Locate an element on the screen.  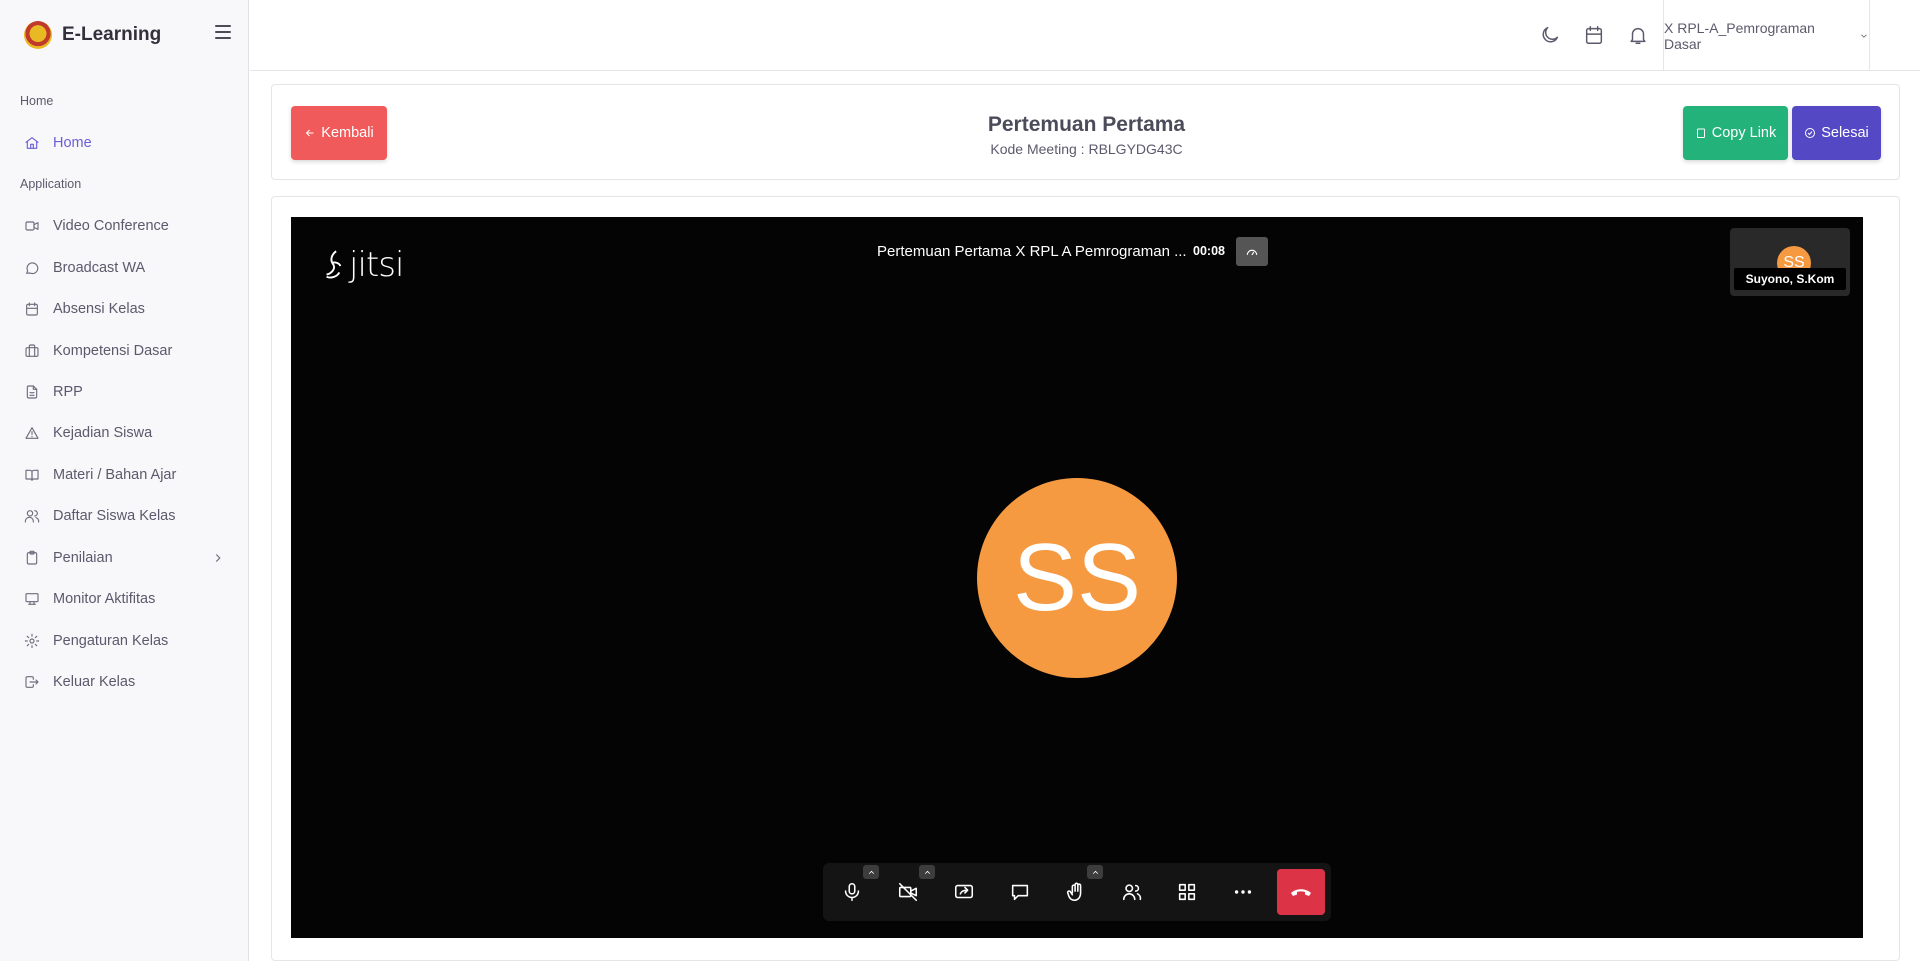
finish-button: Selesai is located at coordinates (1836, 133).